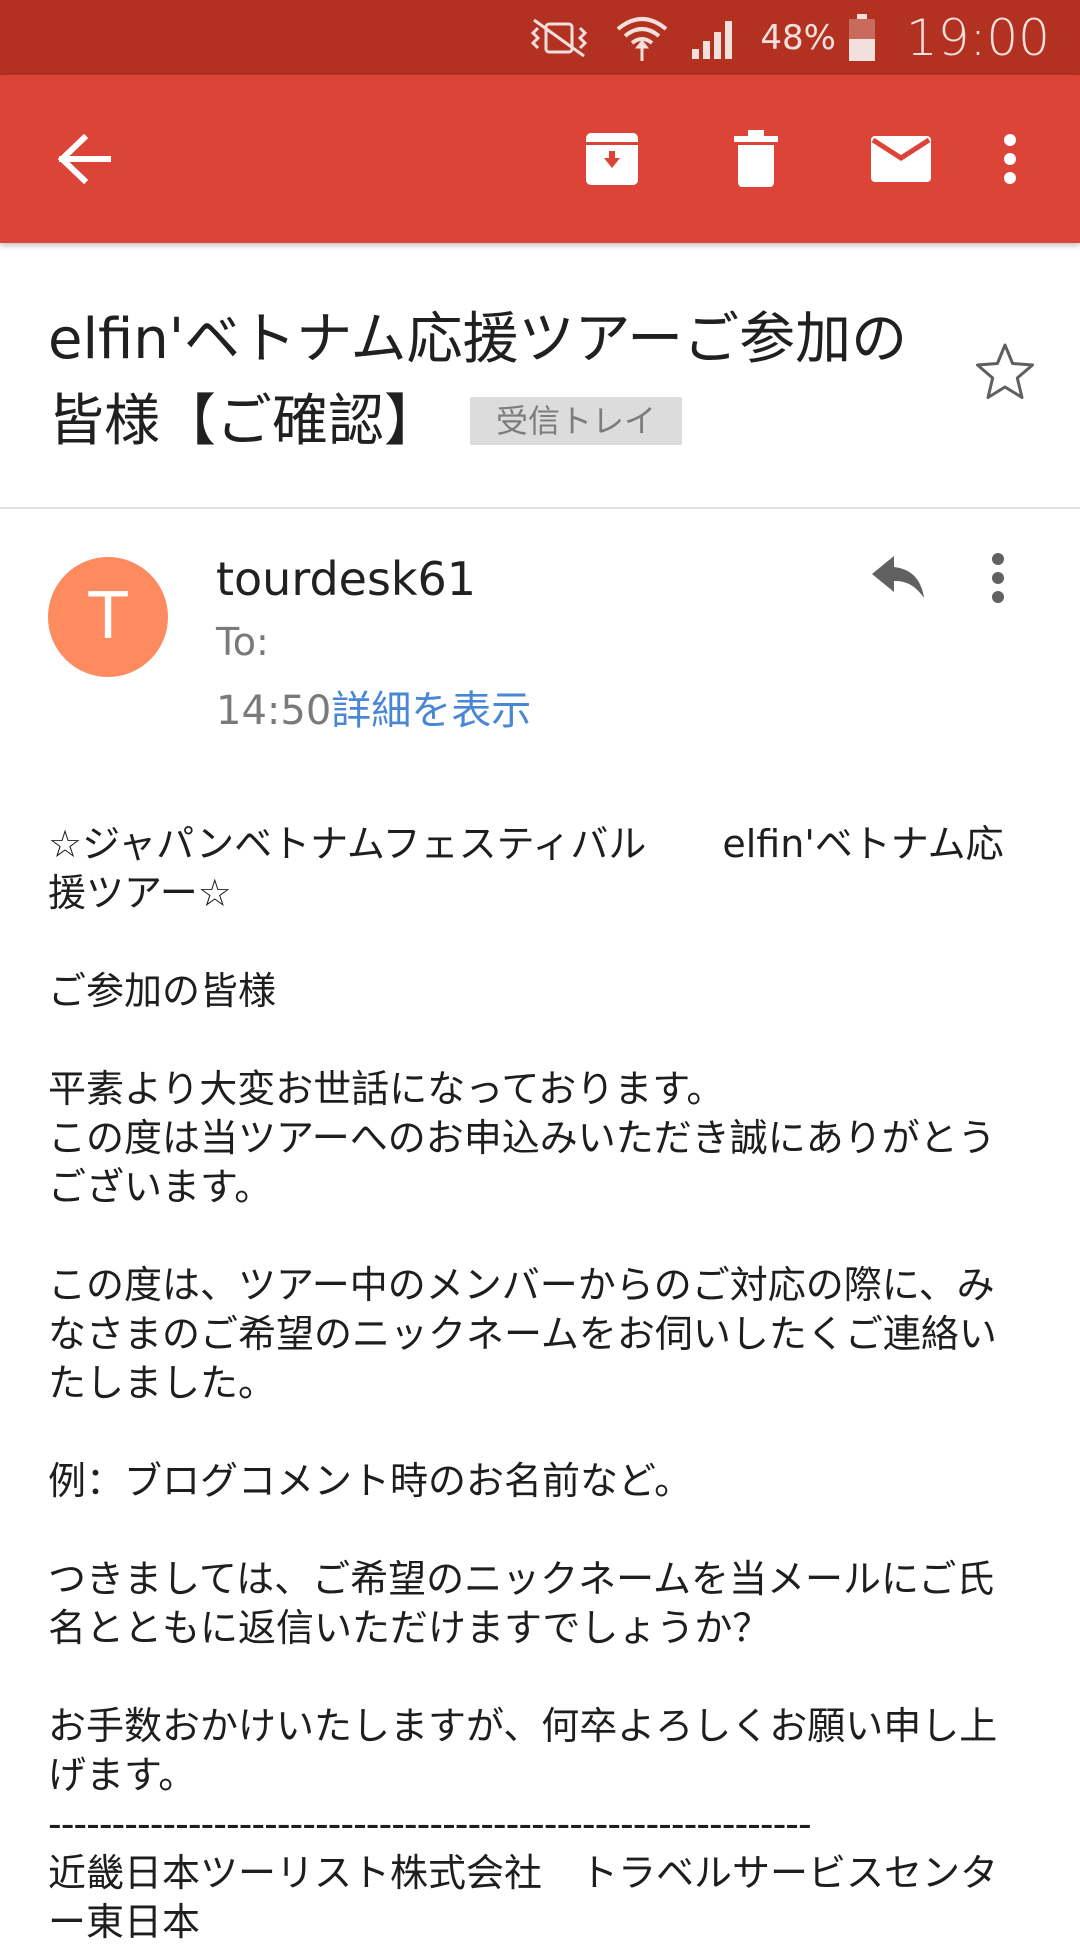 The height and width of the screenshot is (1947, 1080). Describe the element at coordinates (559, 37) in the screenshot. I see `vibrate-mute-icon` at that location.